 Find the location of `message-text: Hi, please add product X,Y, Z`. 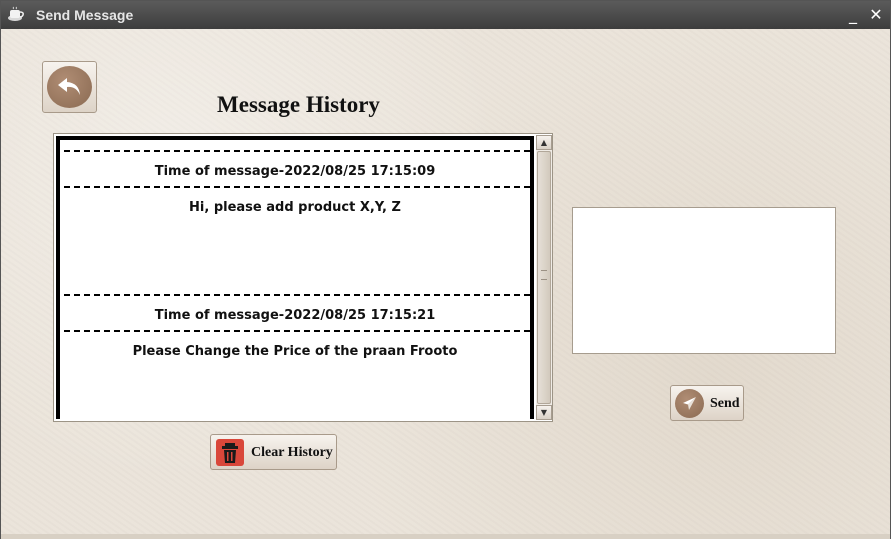

message-text: Hi, please add product X,Y, Z is located at coordinates (295, 207).